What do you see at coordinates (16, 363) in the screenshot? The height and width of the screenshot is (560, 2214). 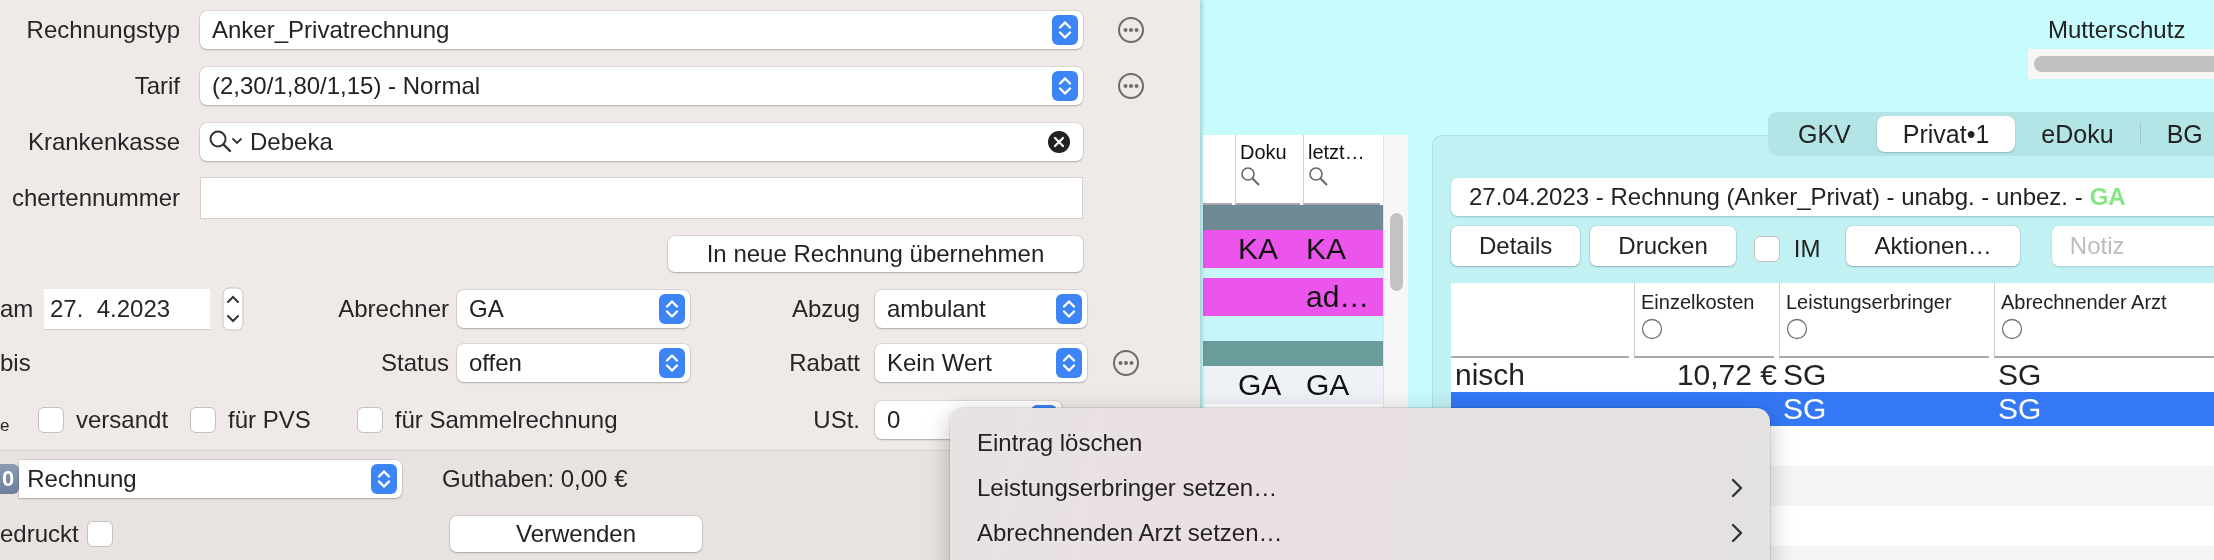 I see `field-label: bis` at bounding box center [16, 363].